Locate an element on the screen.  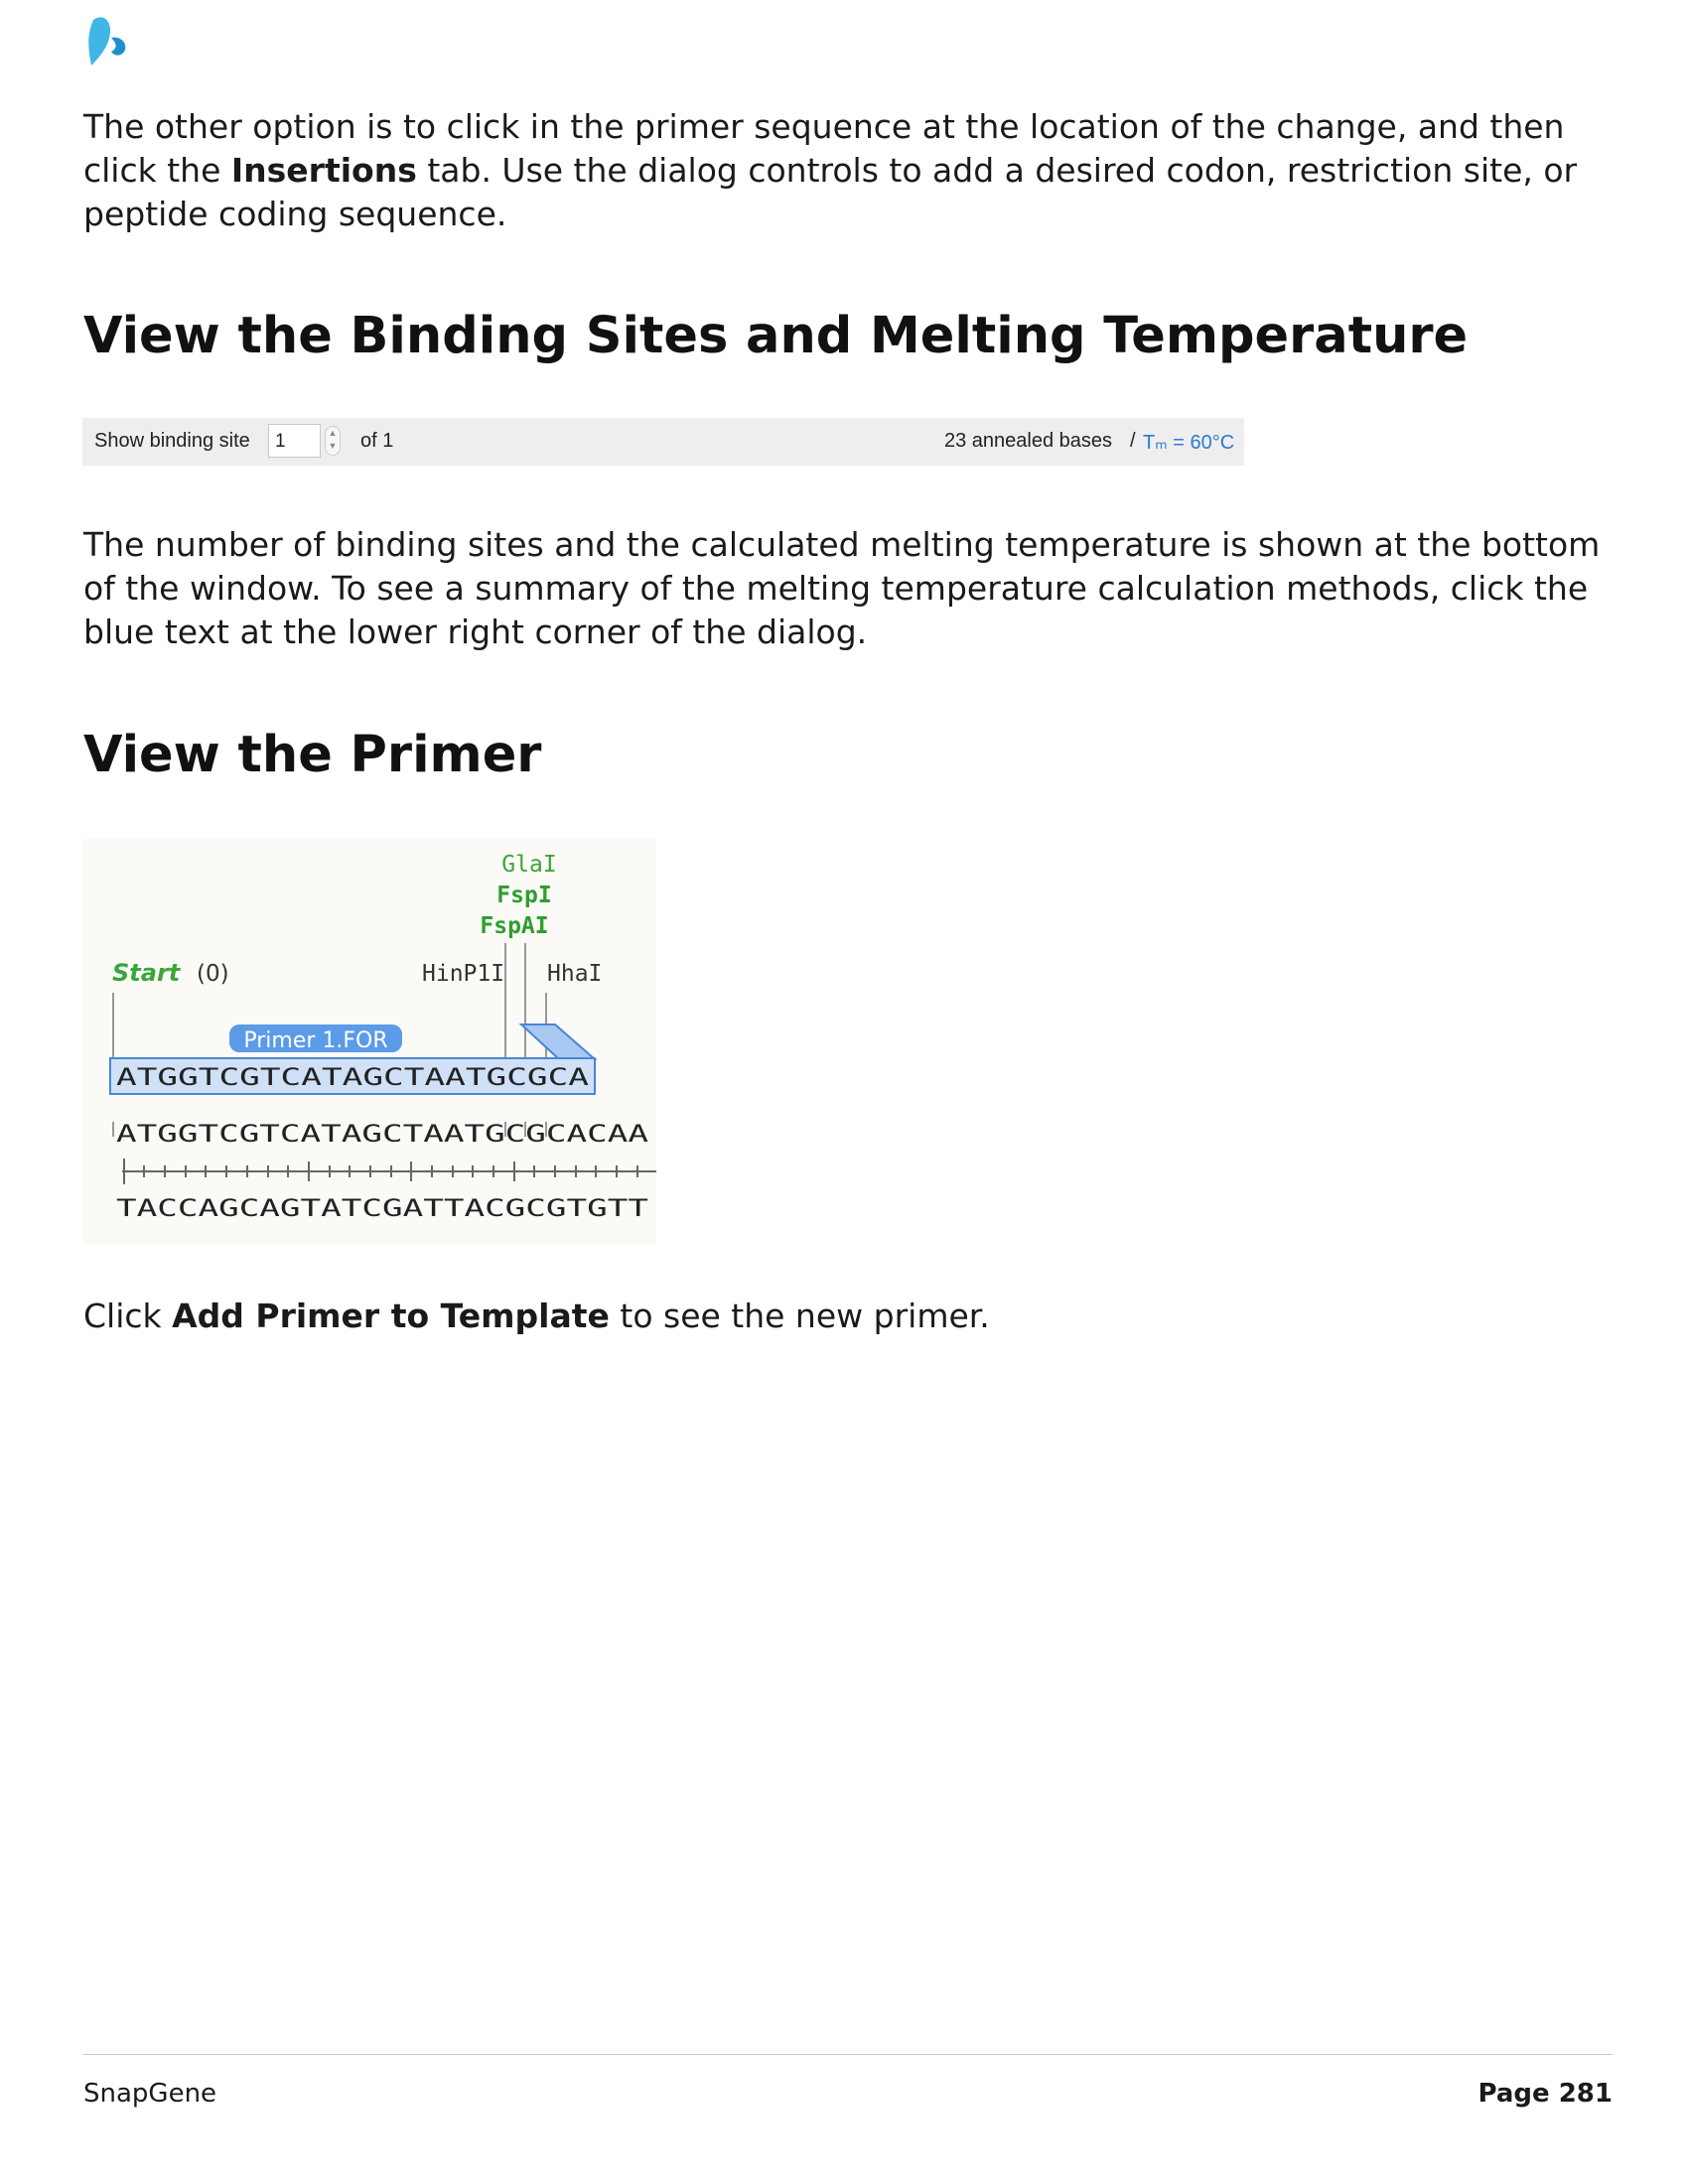
bottom-strand: TACCAGCAGTATCGATTACGCGTGTT is located at coordinates (382, 1208).